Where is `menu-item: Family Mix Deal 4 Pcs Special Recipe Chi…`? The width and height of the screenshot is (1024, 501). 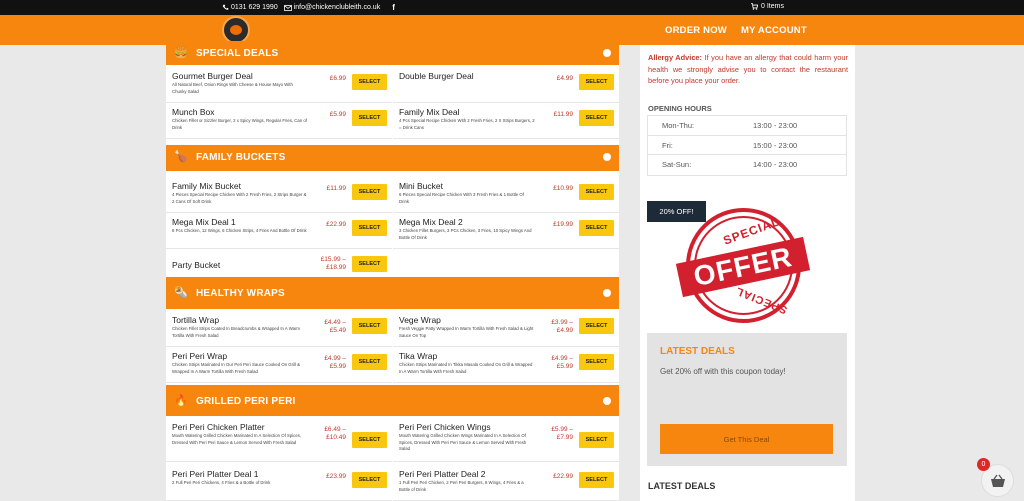 menu-item: Family Mix Deal 4 Pcs Special Recipe Chi… is located at coordinates (506, 121).